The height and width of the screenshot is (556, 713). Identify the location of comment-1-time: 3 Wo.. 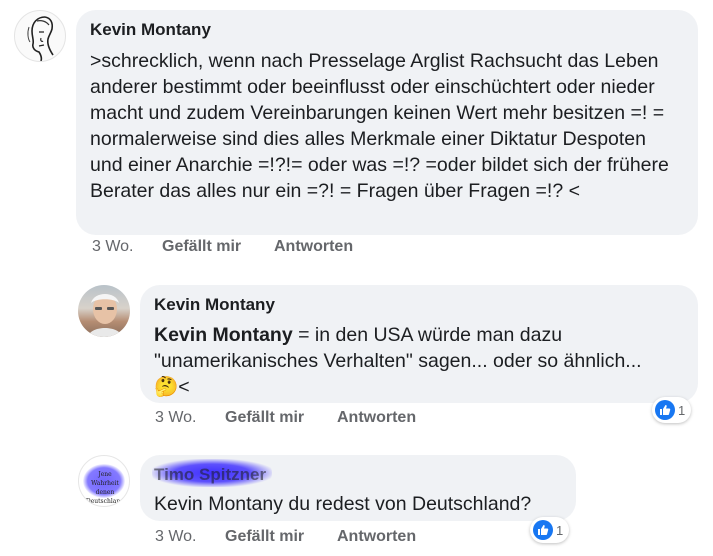
(113, 247).